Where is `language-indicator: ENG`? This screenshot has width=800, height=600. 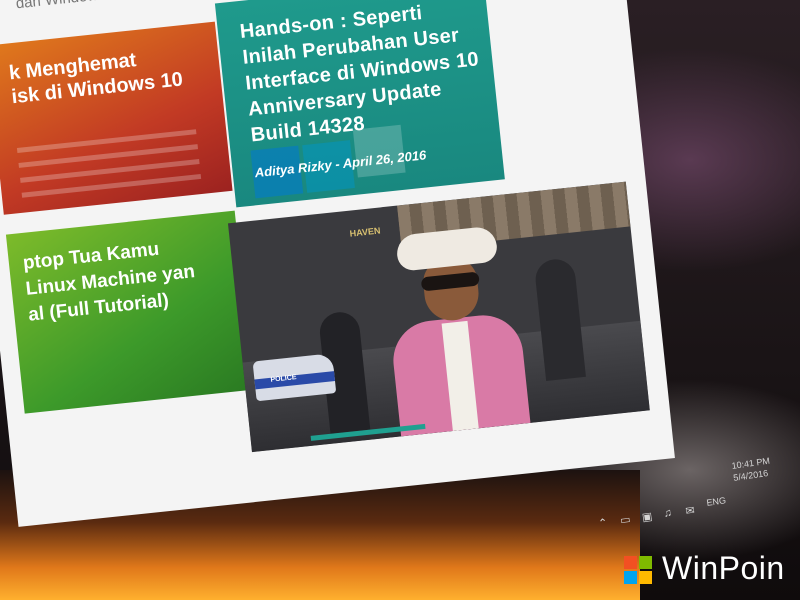
language-indicator: ENG is located at coordinates (716, 501).